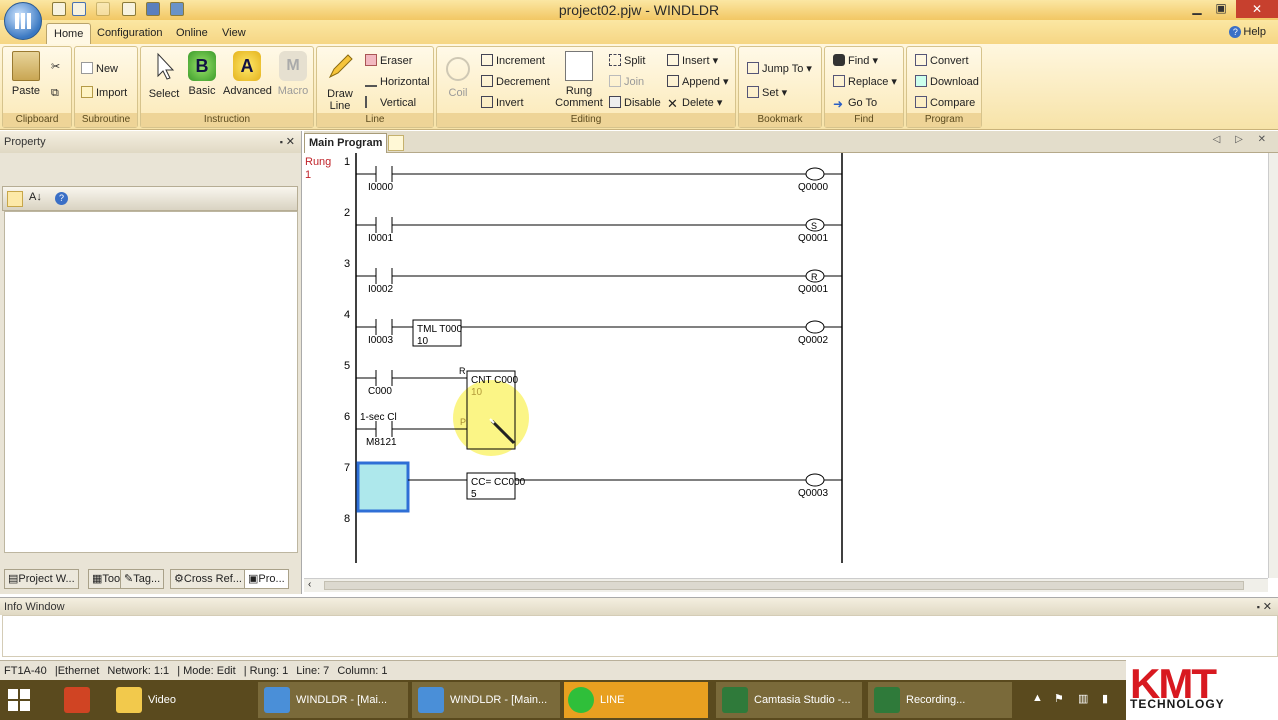 The width and height of the screenshot is (1278, 720). What do you see at coordinates (347, 162) in the screenshot?
I see `rung-number: 1` at bounding box center [347, 162].